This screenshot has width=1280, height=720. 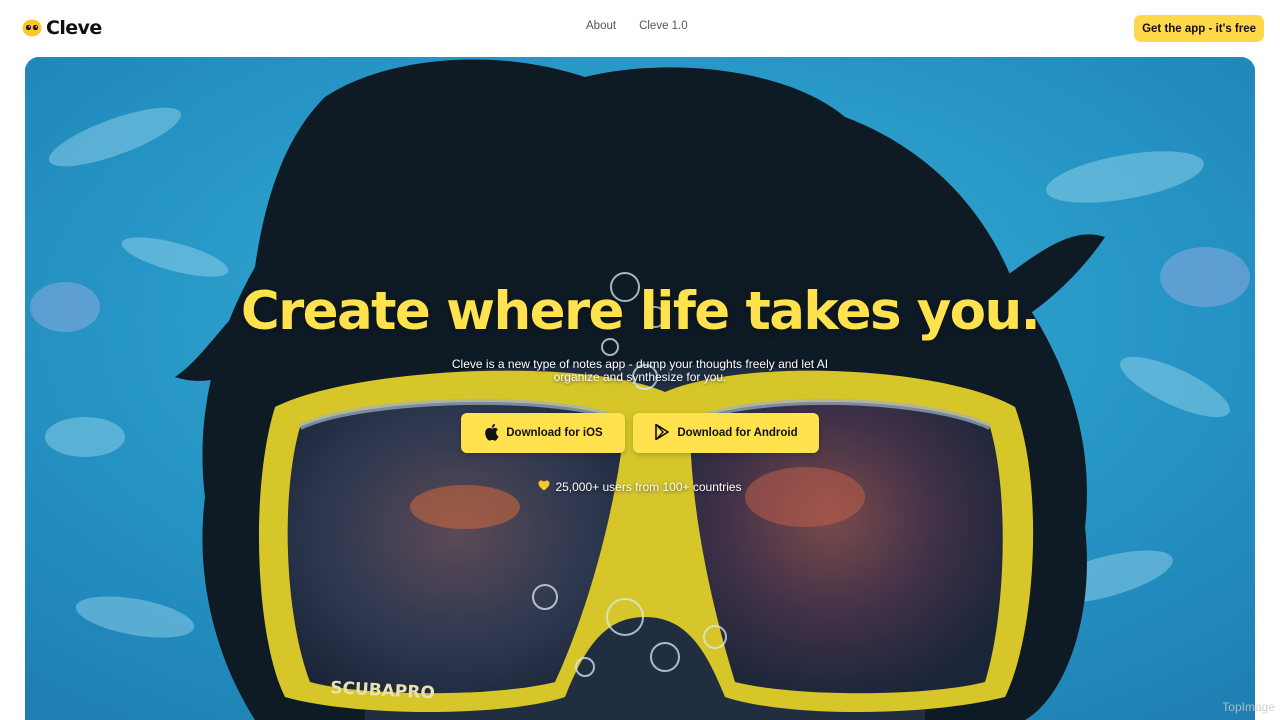 What do you see at coordinates (74, 28) in the screenshot?
I see `brand-name: Cleve` at bounding box center [74, 28].